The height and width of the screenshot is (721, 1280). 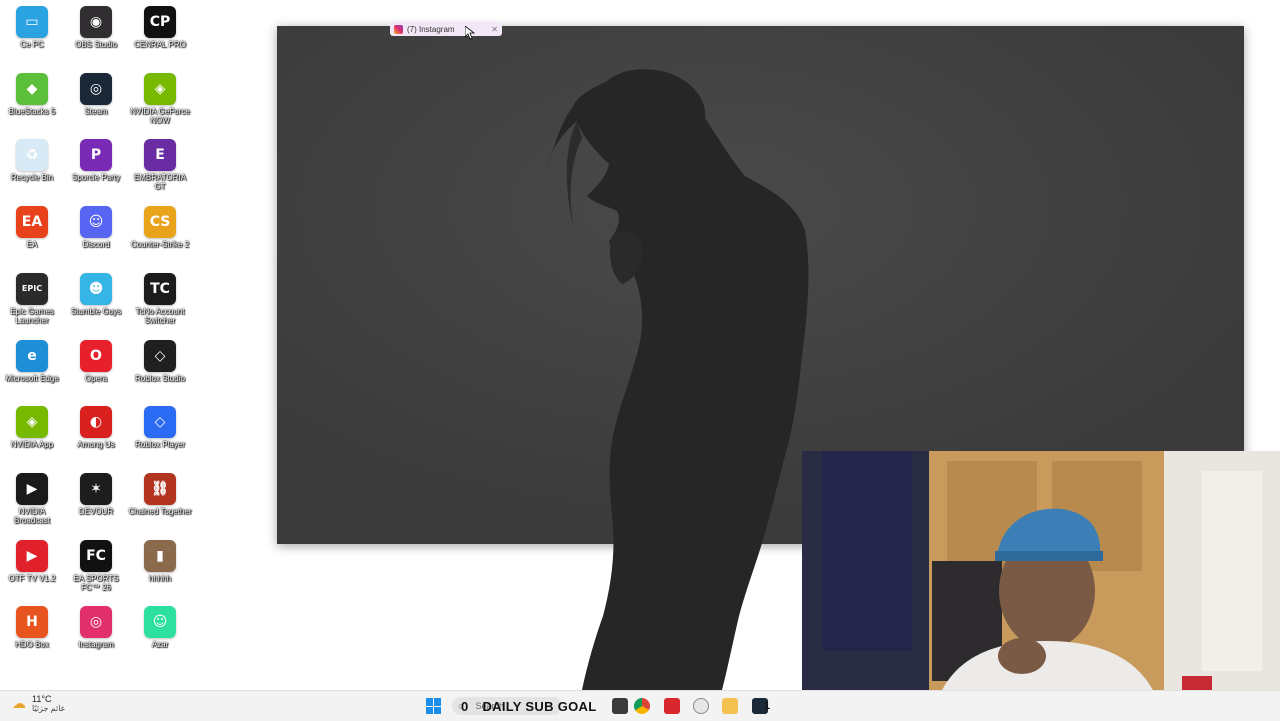 I want to click on clock-app-icon, so click(x=701, y=706).